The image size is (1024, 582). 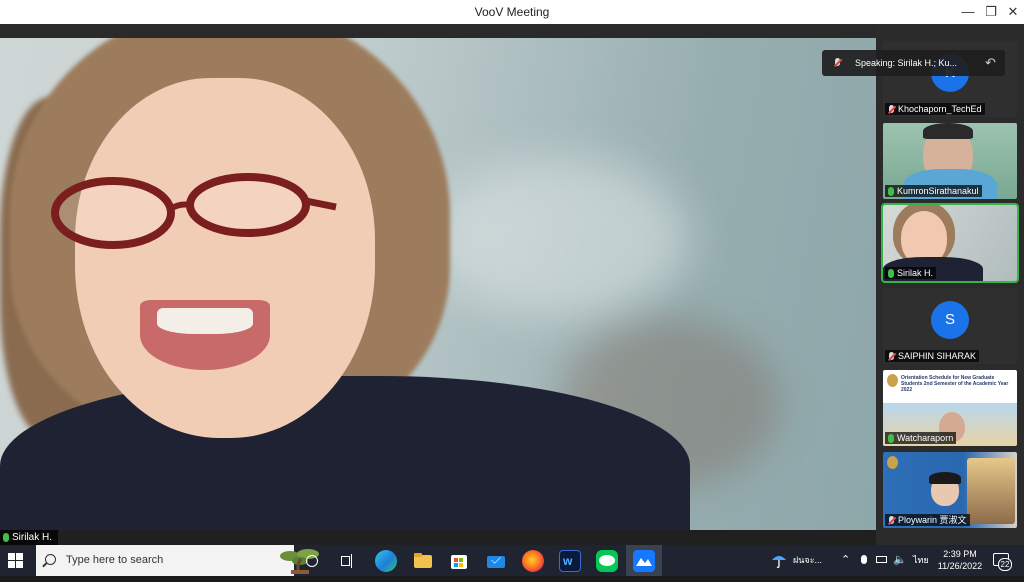 I want to click on participant-label: Sirilak H., so click(x=911, y=273).